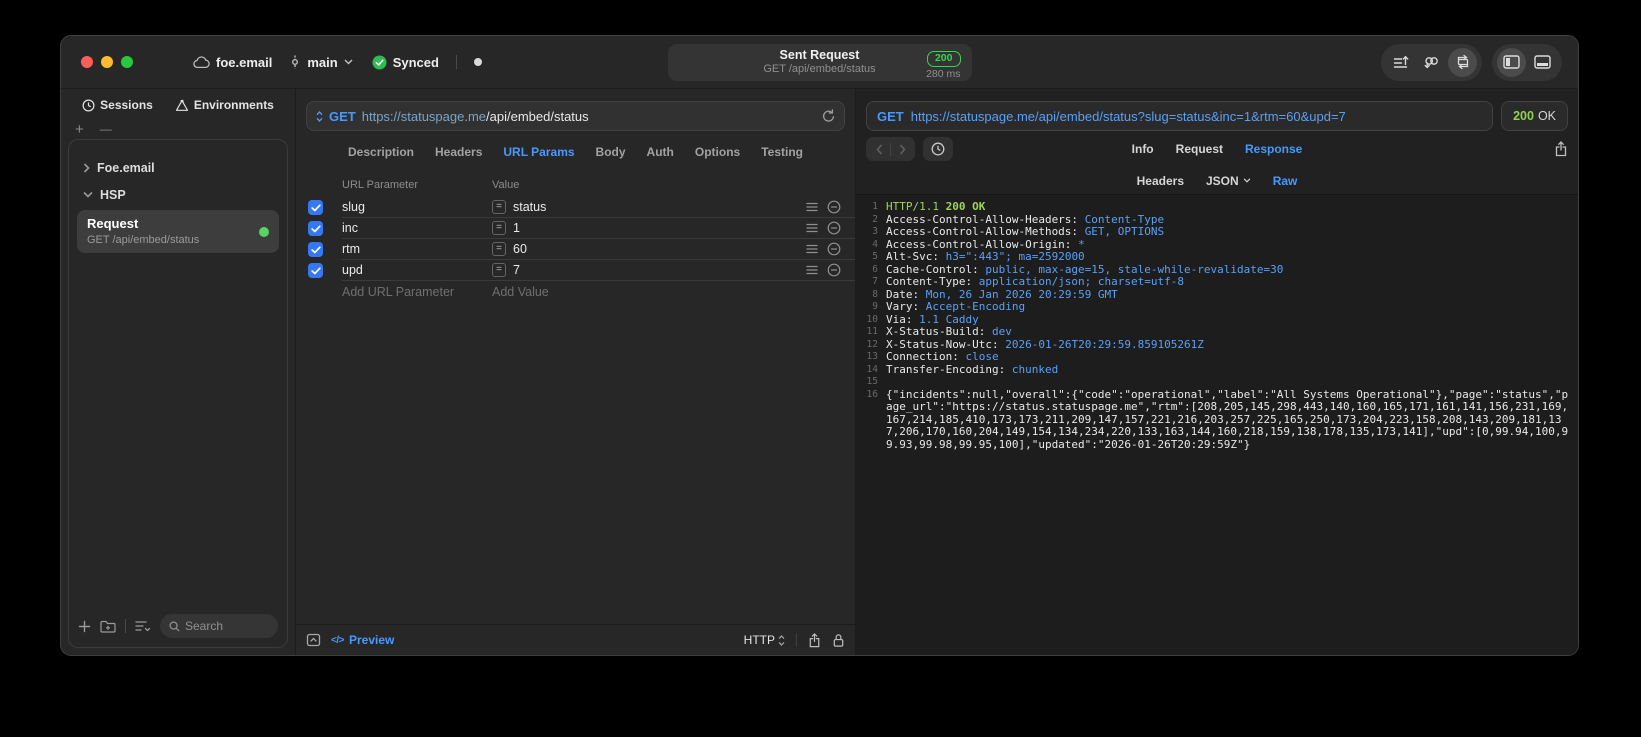 This screenshot has height=737, width=1641. What do you see at coordinates (1285, 181) in the screenshot?
I see `subtab-raw: Raw` at bounding box center [1285, 181].